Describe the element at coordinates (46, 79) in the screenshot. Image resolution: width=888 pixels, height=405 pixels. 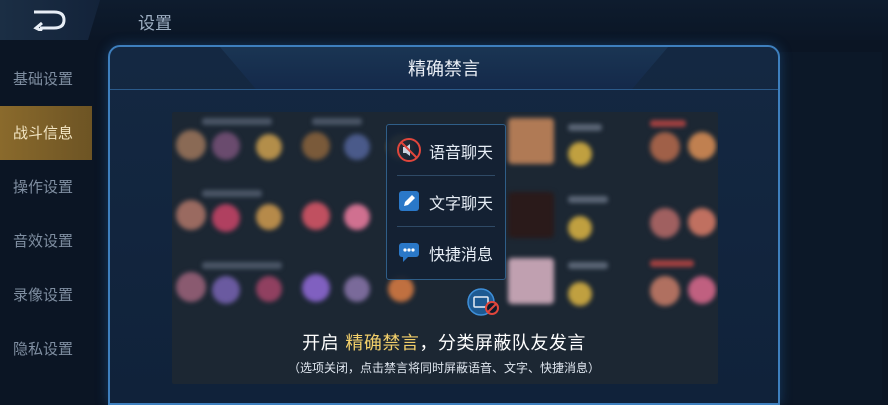
I see `sidebar-item-basic: 基础设置` at that location.